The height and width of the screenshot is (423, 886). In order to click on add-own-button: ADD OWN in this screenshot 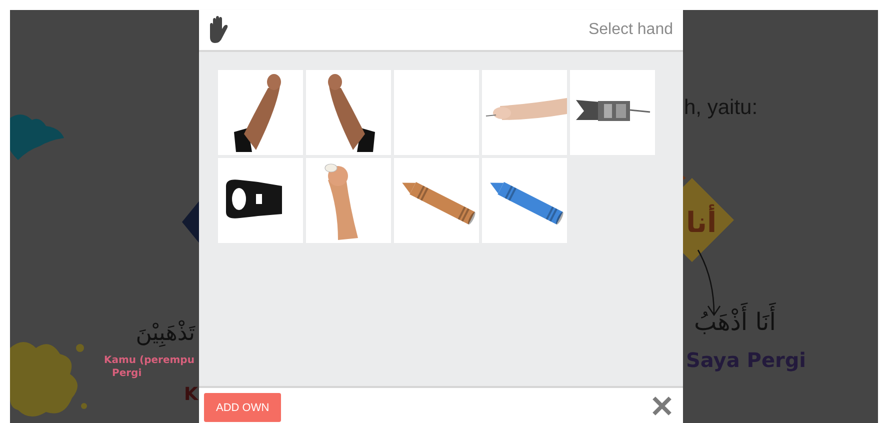, I will do `click(243, 407)`.